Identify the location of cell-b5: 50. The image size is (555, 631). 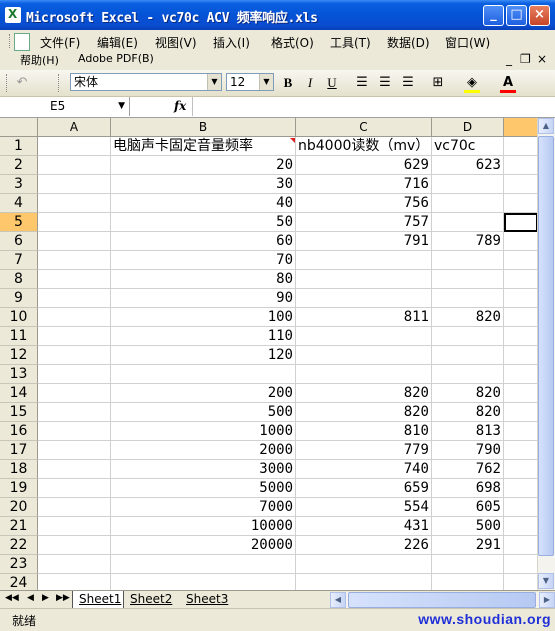
(203, 222).